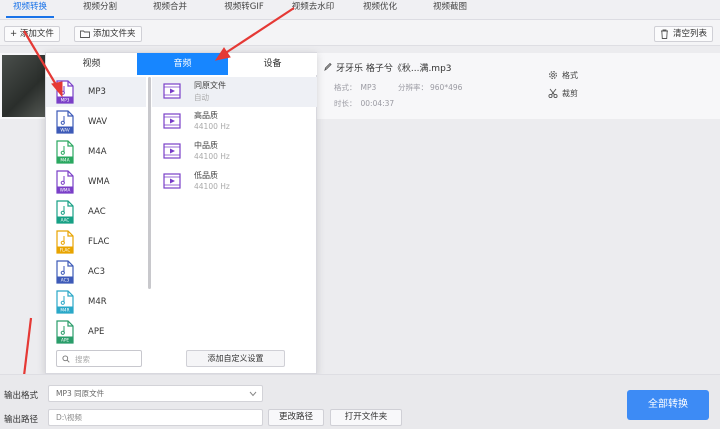 This screenshot has height=429, width=720. I want to click on output-path-label: 输出路径, so click(21, 420).